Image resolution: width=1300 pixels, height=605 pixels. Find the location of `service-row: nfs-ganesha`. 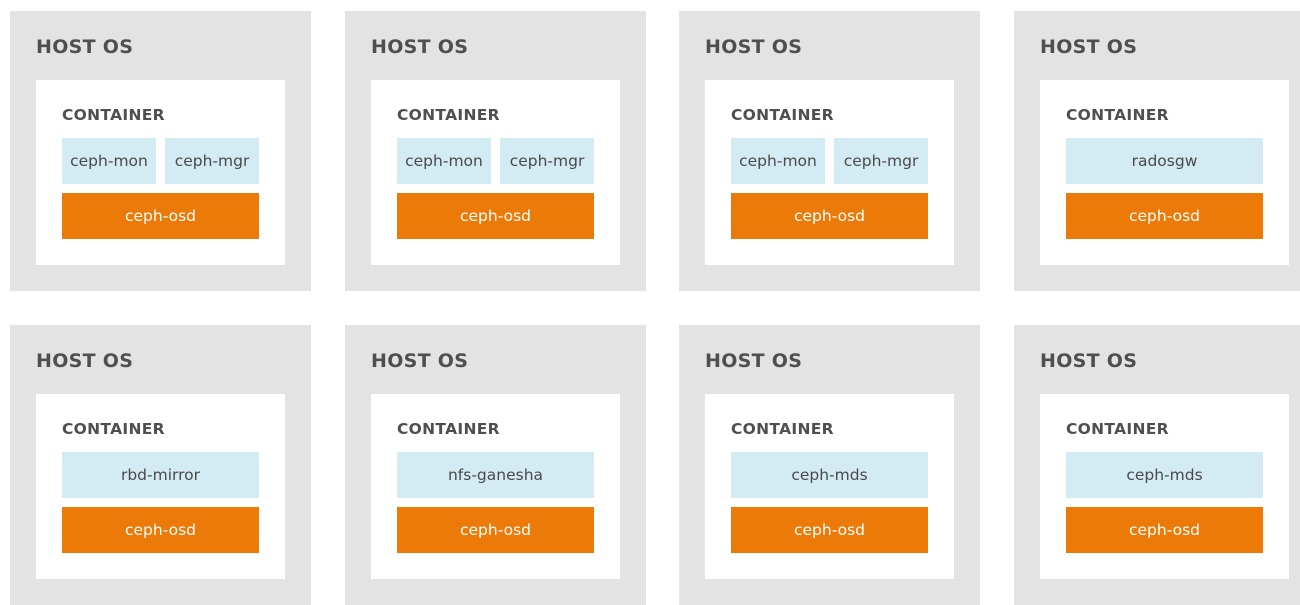

service-row: nfs-ganesha is located at coordinates (495, 475).